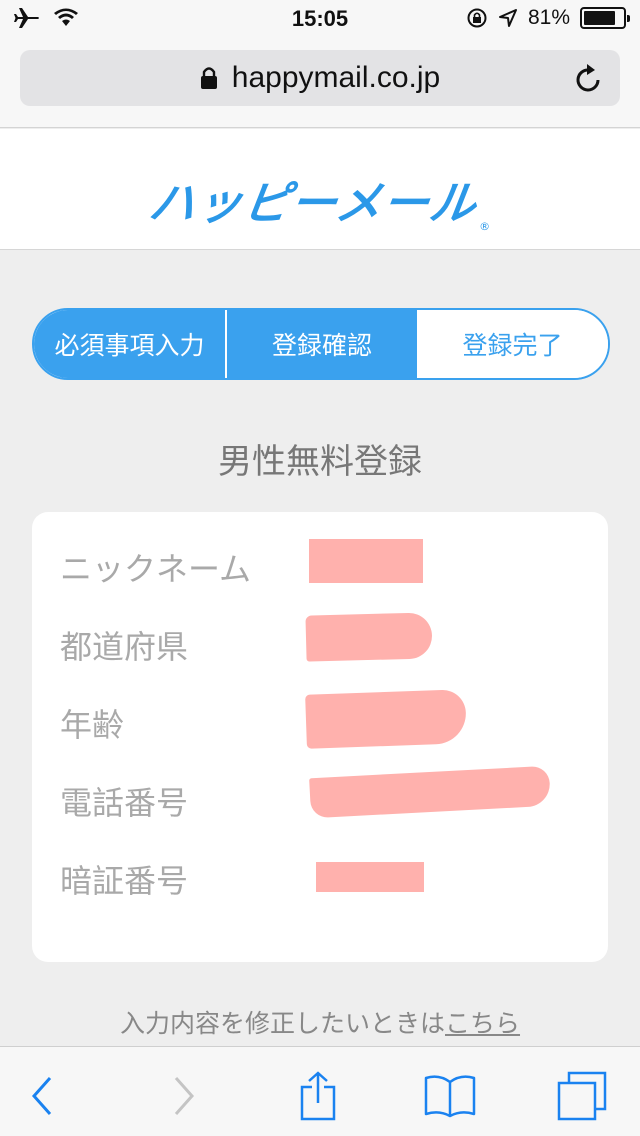 Image resolution: width=640 pixels, height=1136 pixels. I want to click on row-nickname: ニックネーム, so click(320, 563).